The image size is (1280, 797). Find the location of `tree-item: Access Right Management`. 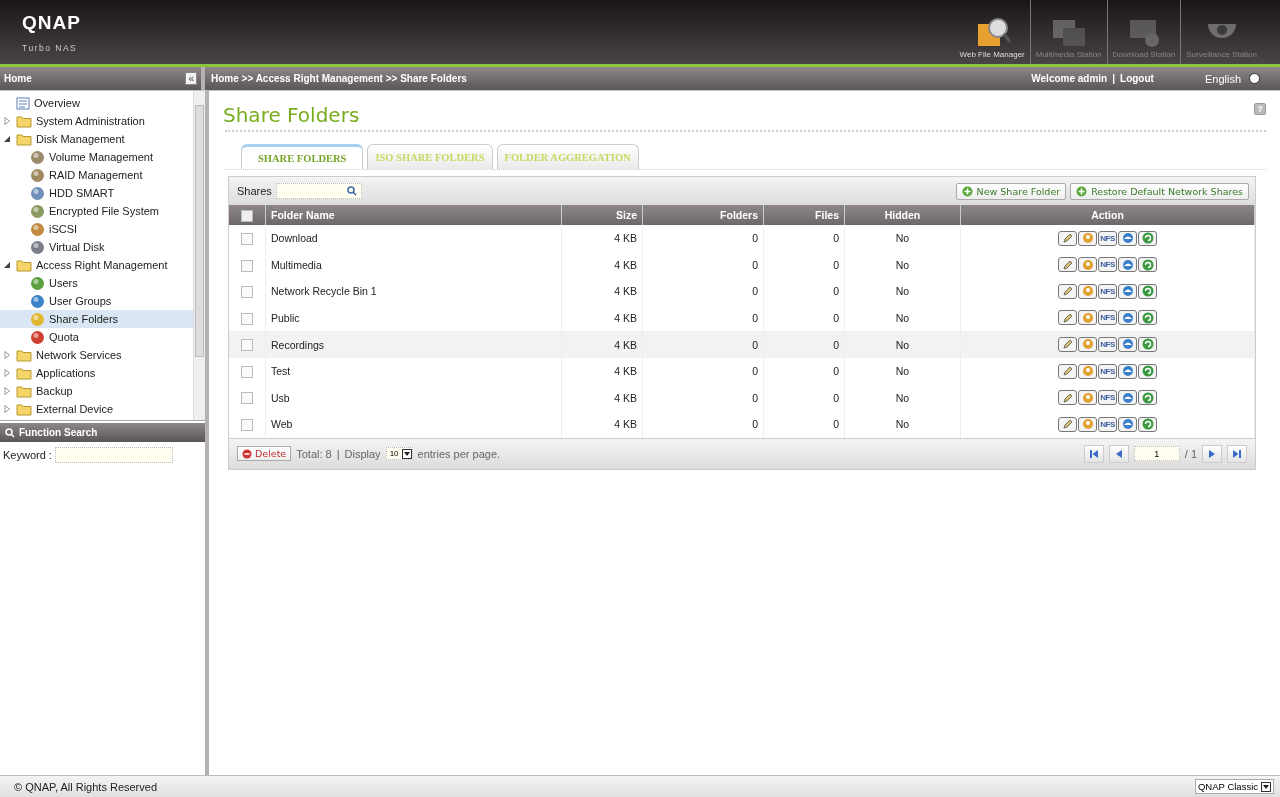

tree-item: Access Right Management is located at coordinates (96, 265).